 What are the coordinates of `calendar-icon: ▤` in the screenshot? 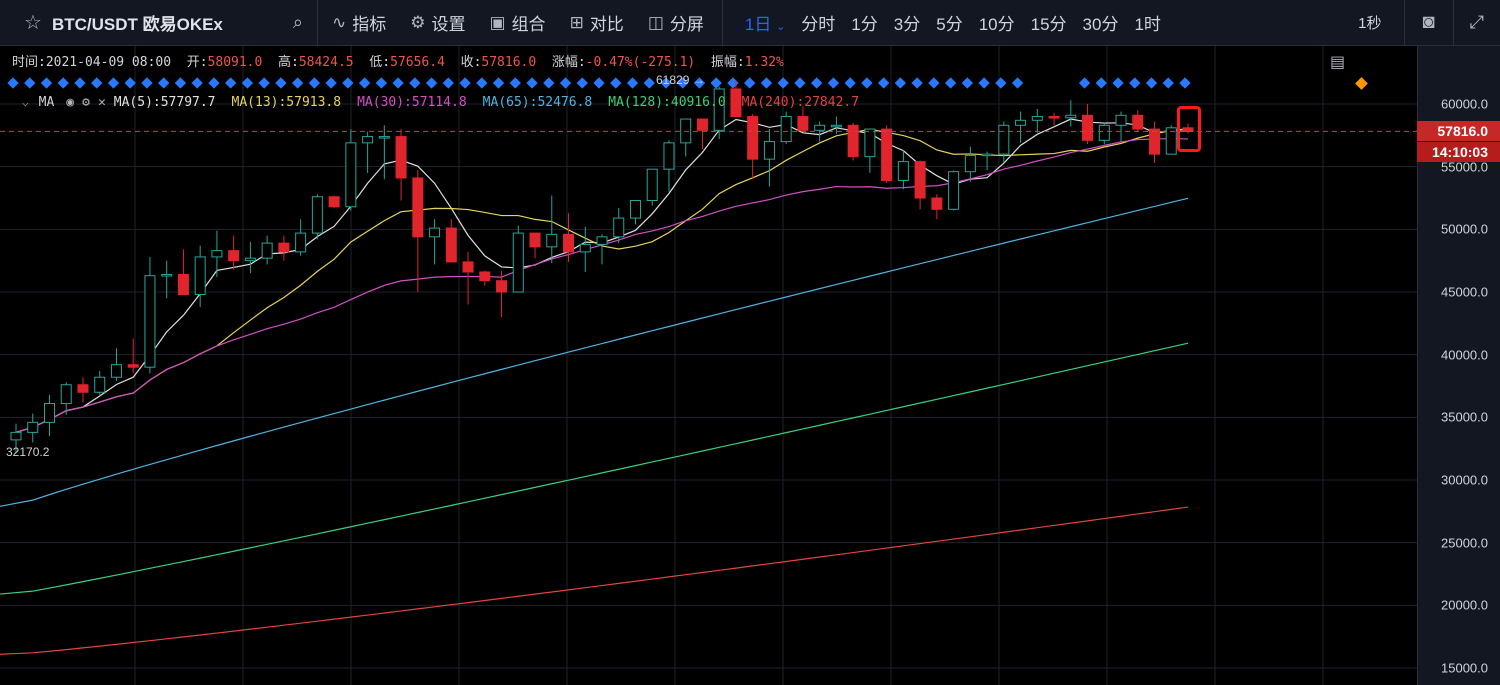 It's located at (1337, 62).